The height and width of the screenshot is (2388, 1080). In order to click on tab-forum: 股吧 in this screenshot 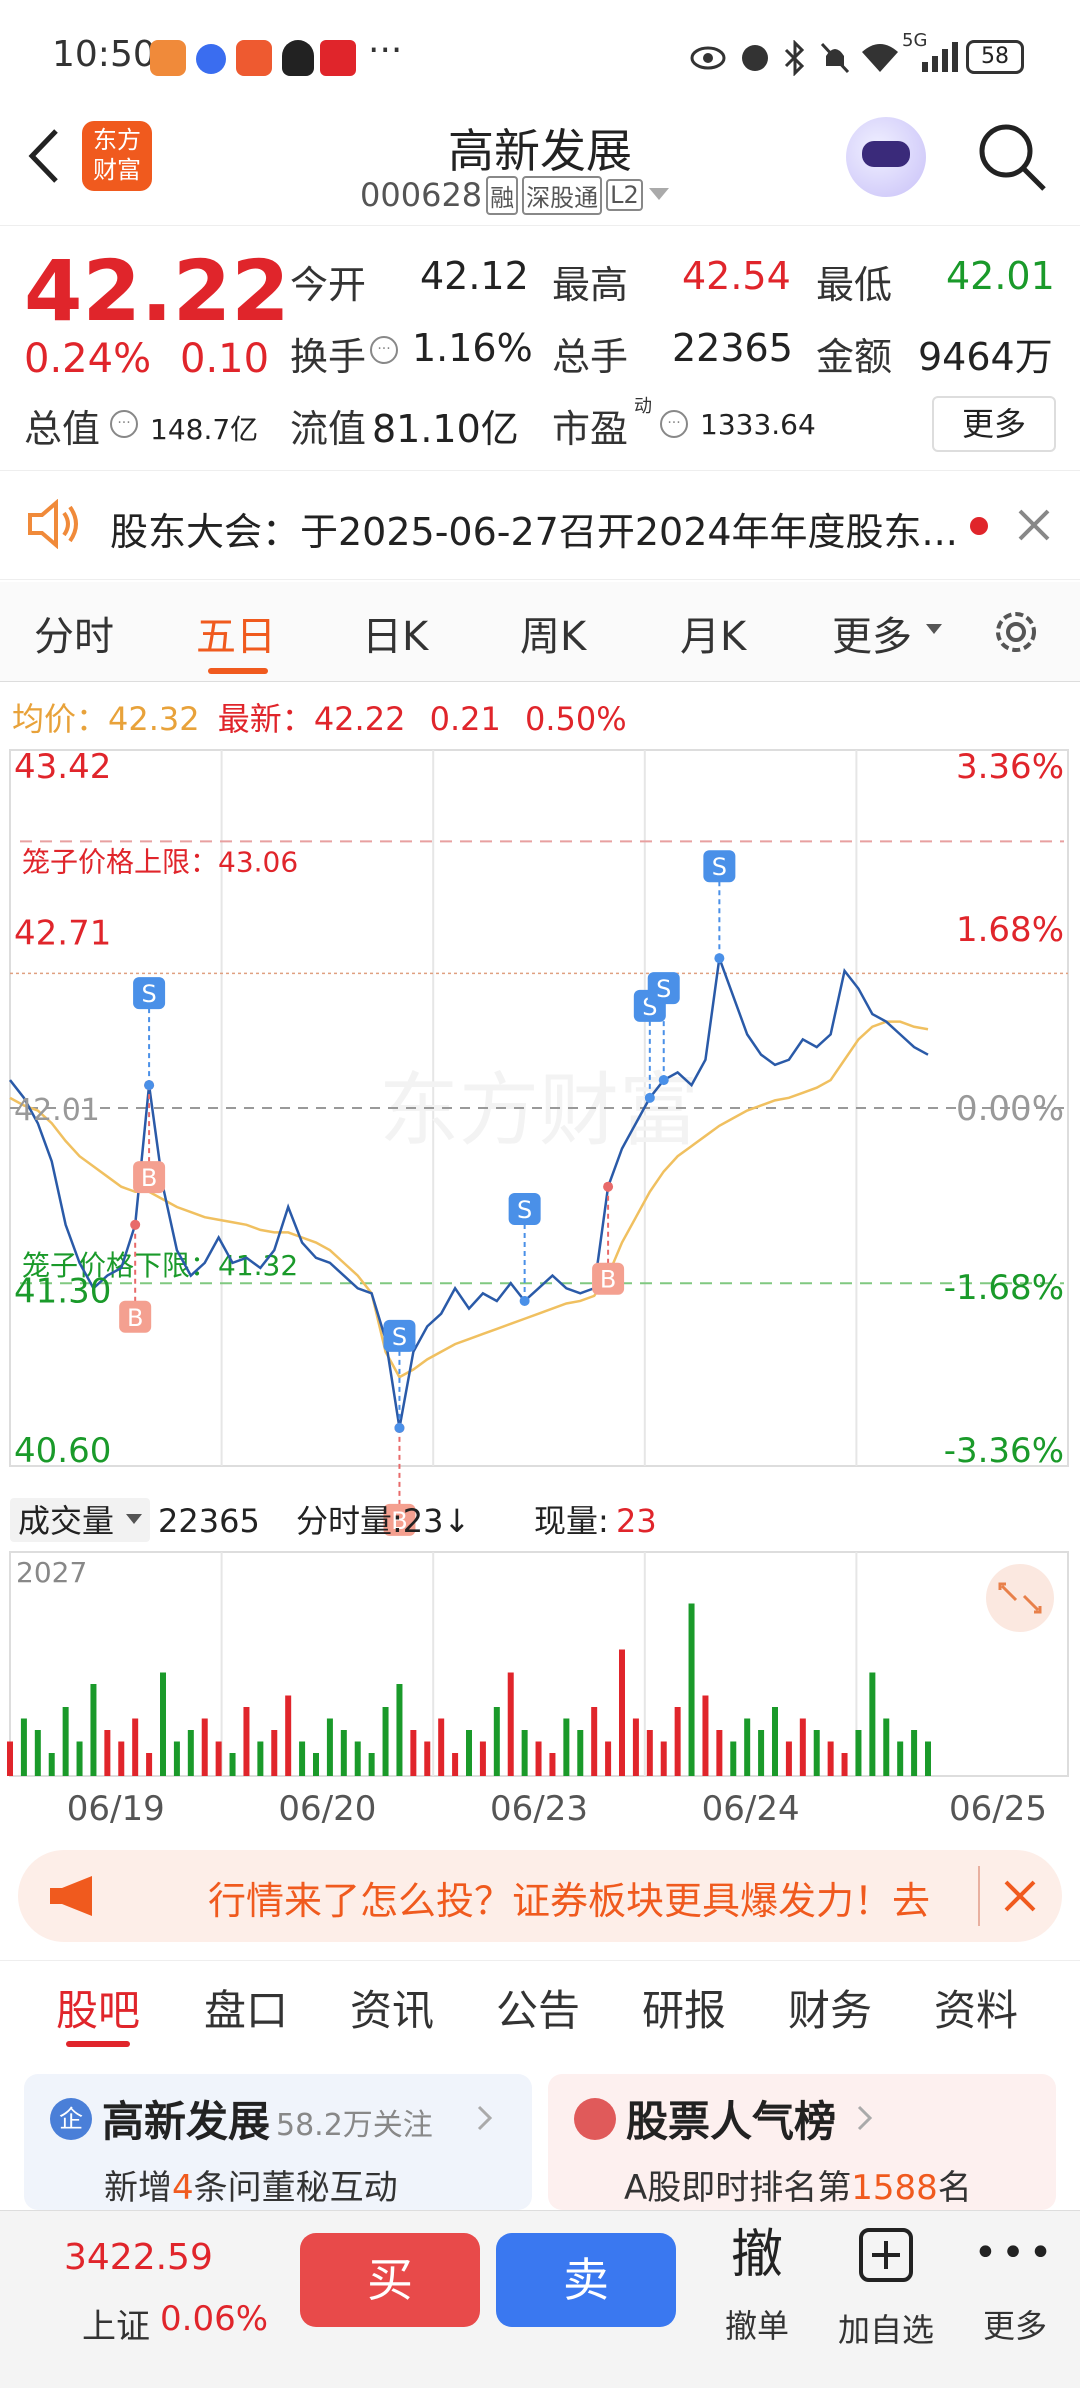, I will do `click(98, 2007)`.